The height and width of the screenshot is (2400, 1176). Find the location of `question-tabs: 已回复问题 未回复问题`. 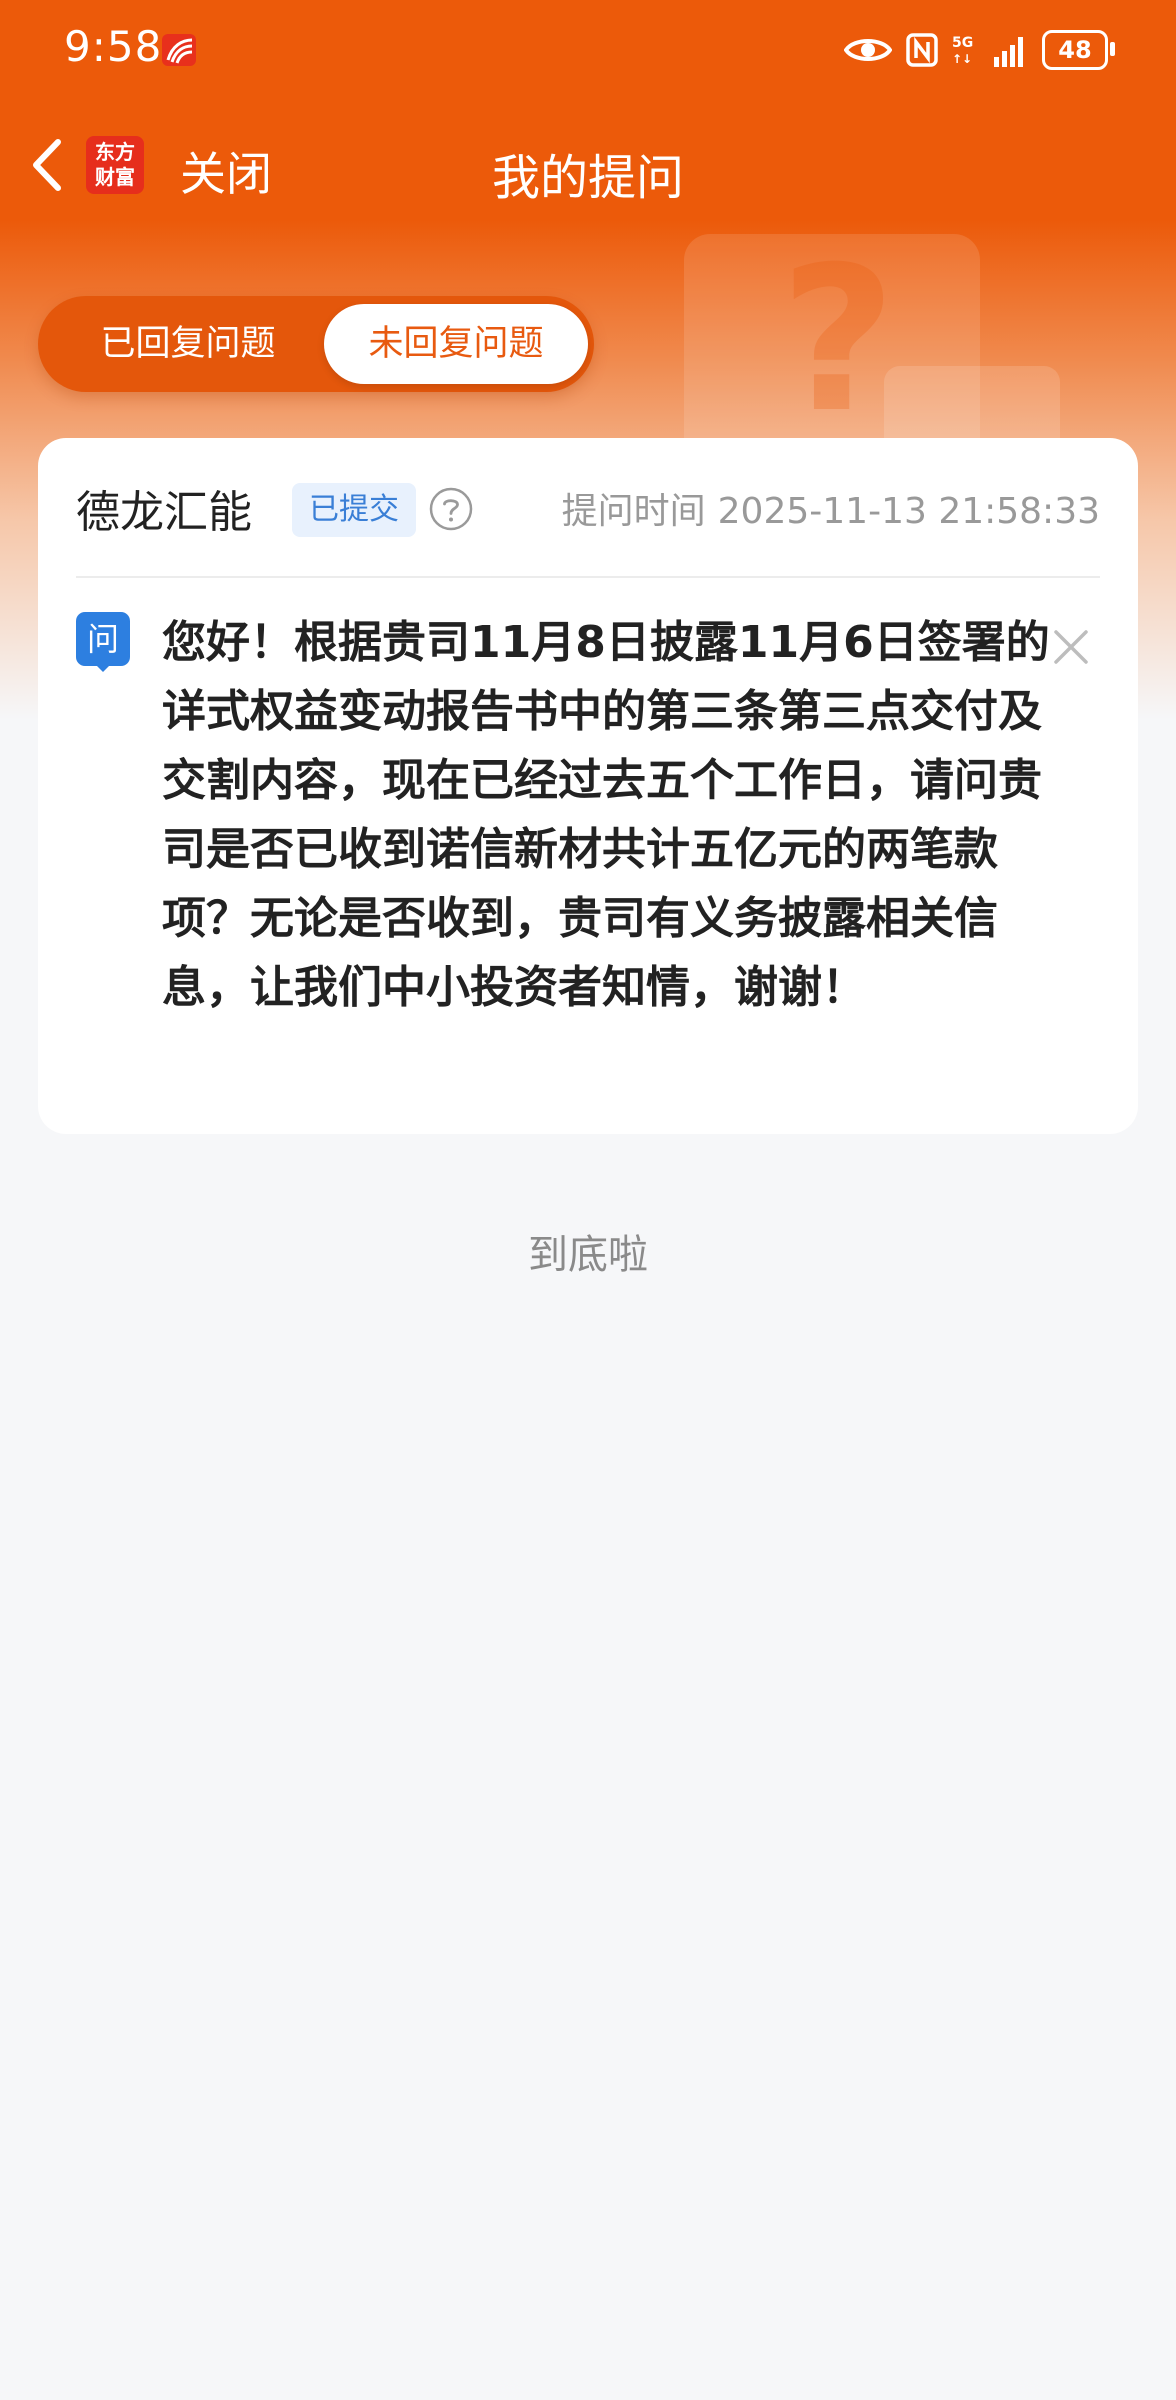

question-tabs: 已回复问题 未回复问题 is located at coordinates (316, 344).